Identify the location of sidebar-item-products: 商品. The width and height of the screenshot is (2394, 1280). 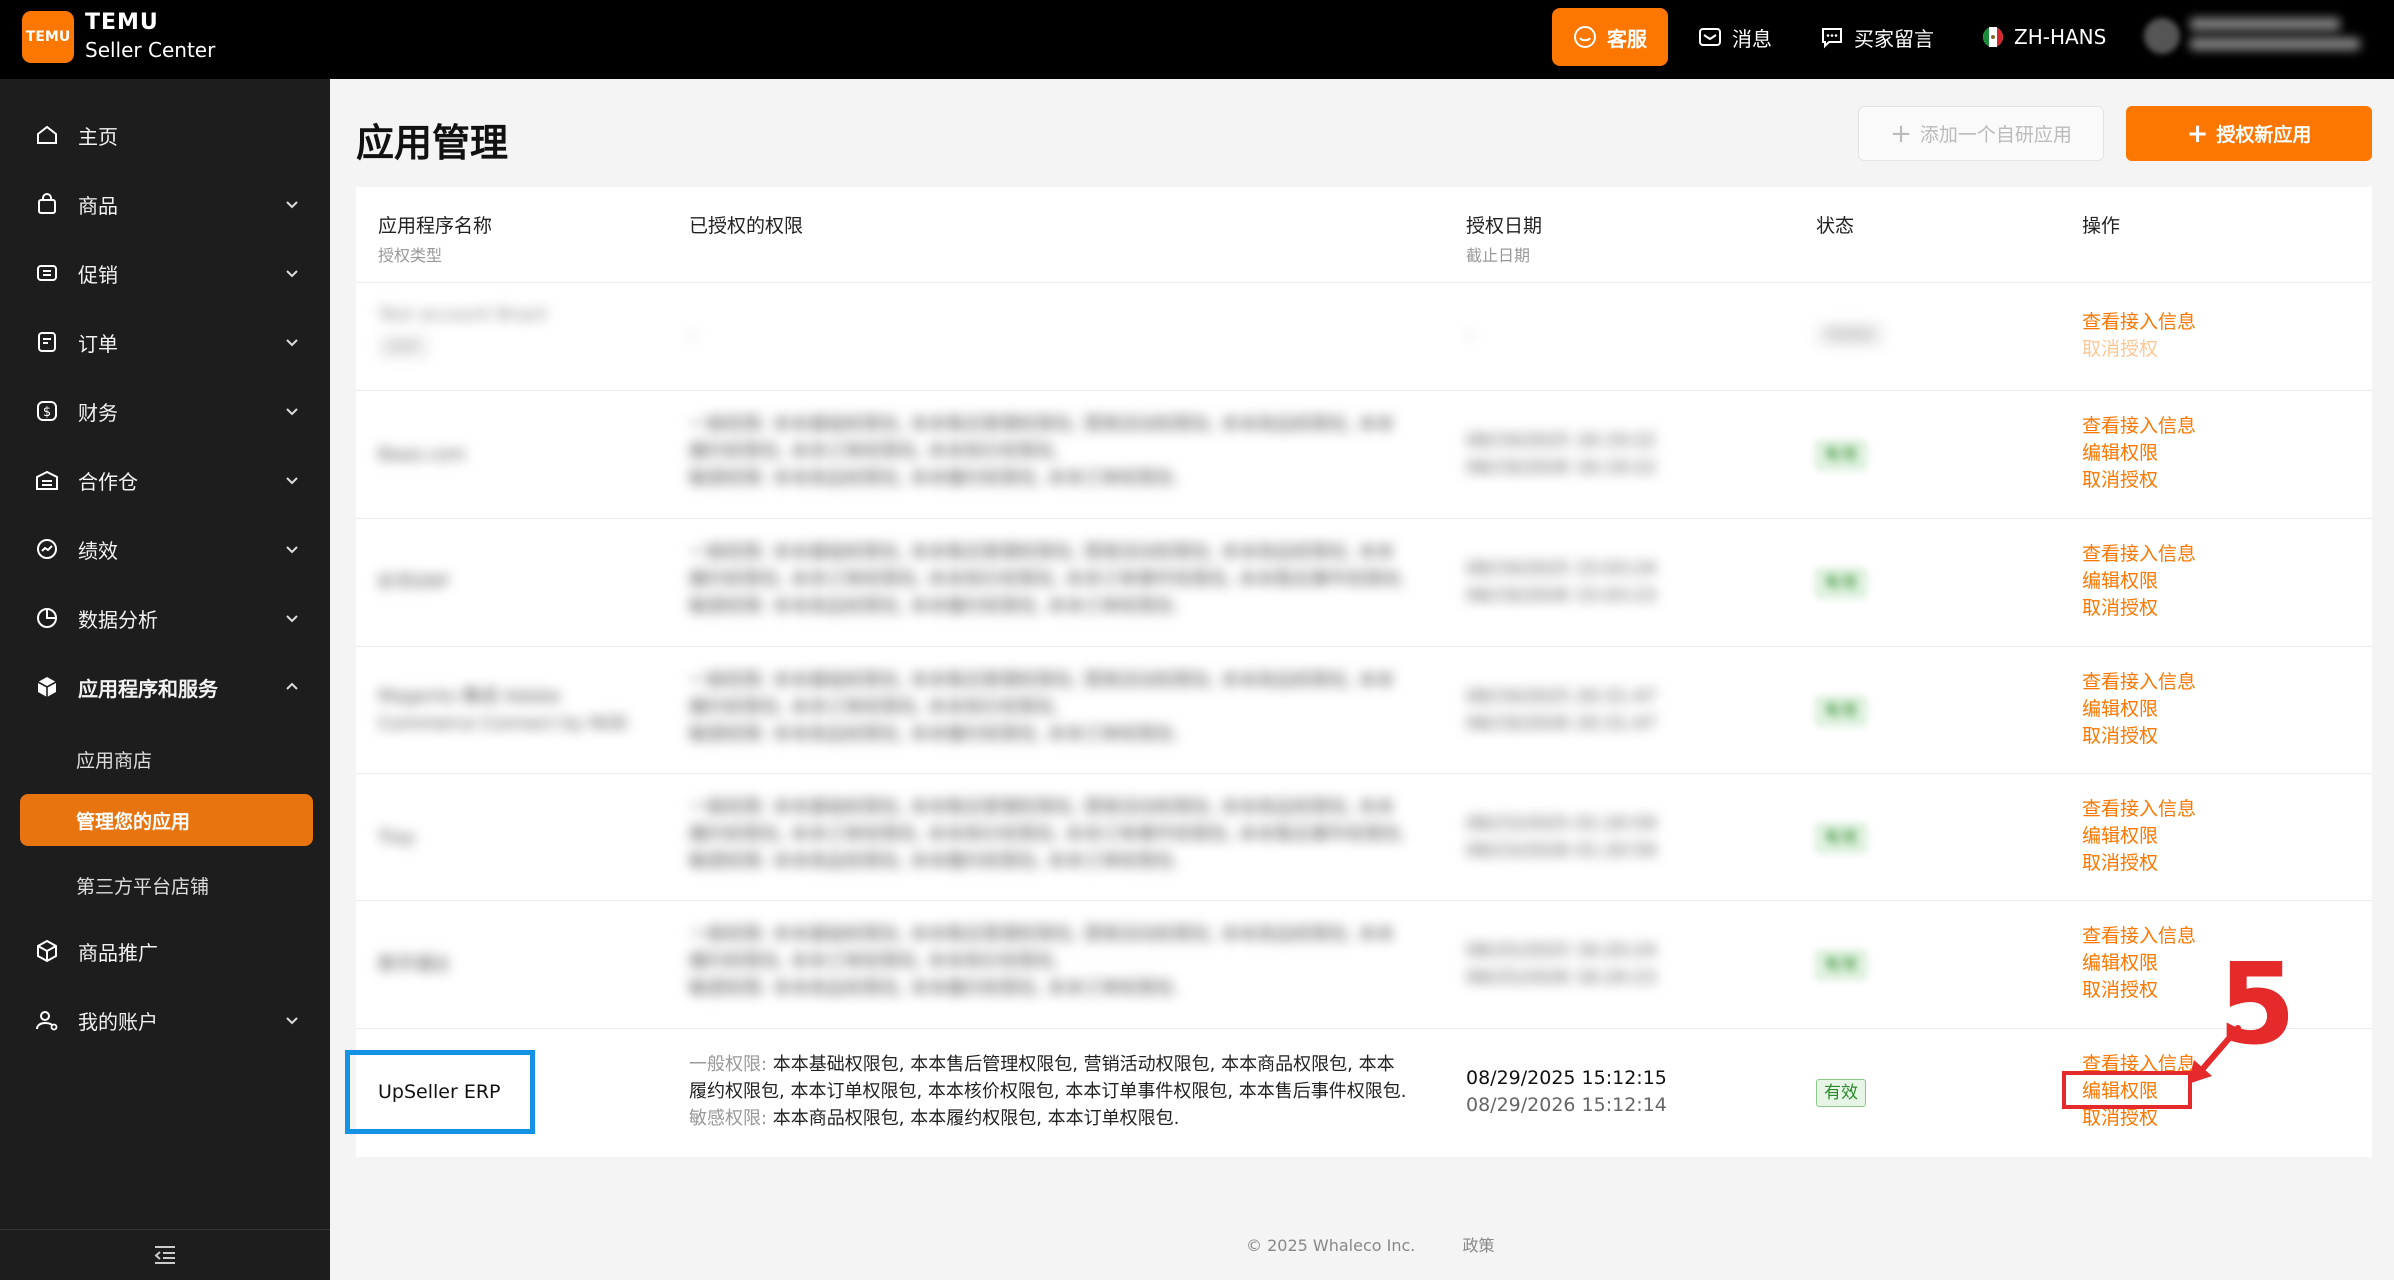
(165, 204).